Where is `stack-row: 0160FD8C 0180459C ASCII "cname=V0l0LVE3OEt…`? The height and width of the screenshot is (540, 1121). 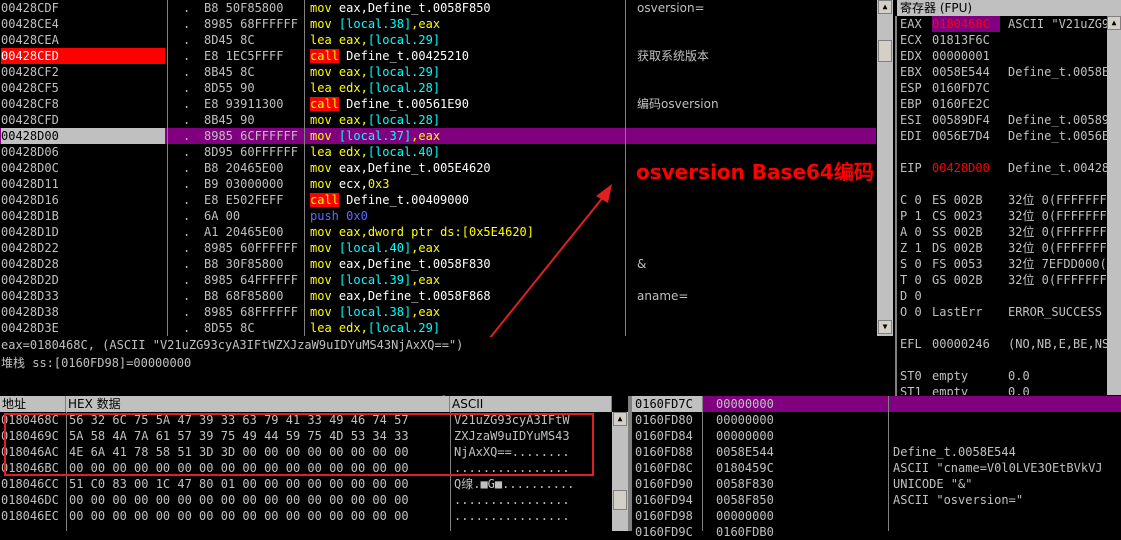 stack-row: 0160FD8C 0180459C ASCII "cname=V0l0LVE3OEt… is located at coordinates (876, 468).